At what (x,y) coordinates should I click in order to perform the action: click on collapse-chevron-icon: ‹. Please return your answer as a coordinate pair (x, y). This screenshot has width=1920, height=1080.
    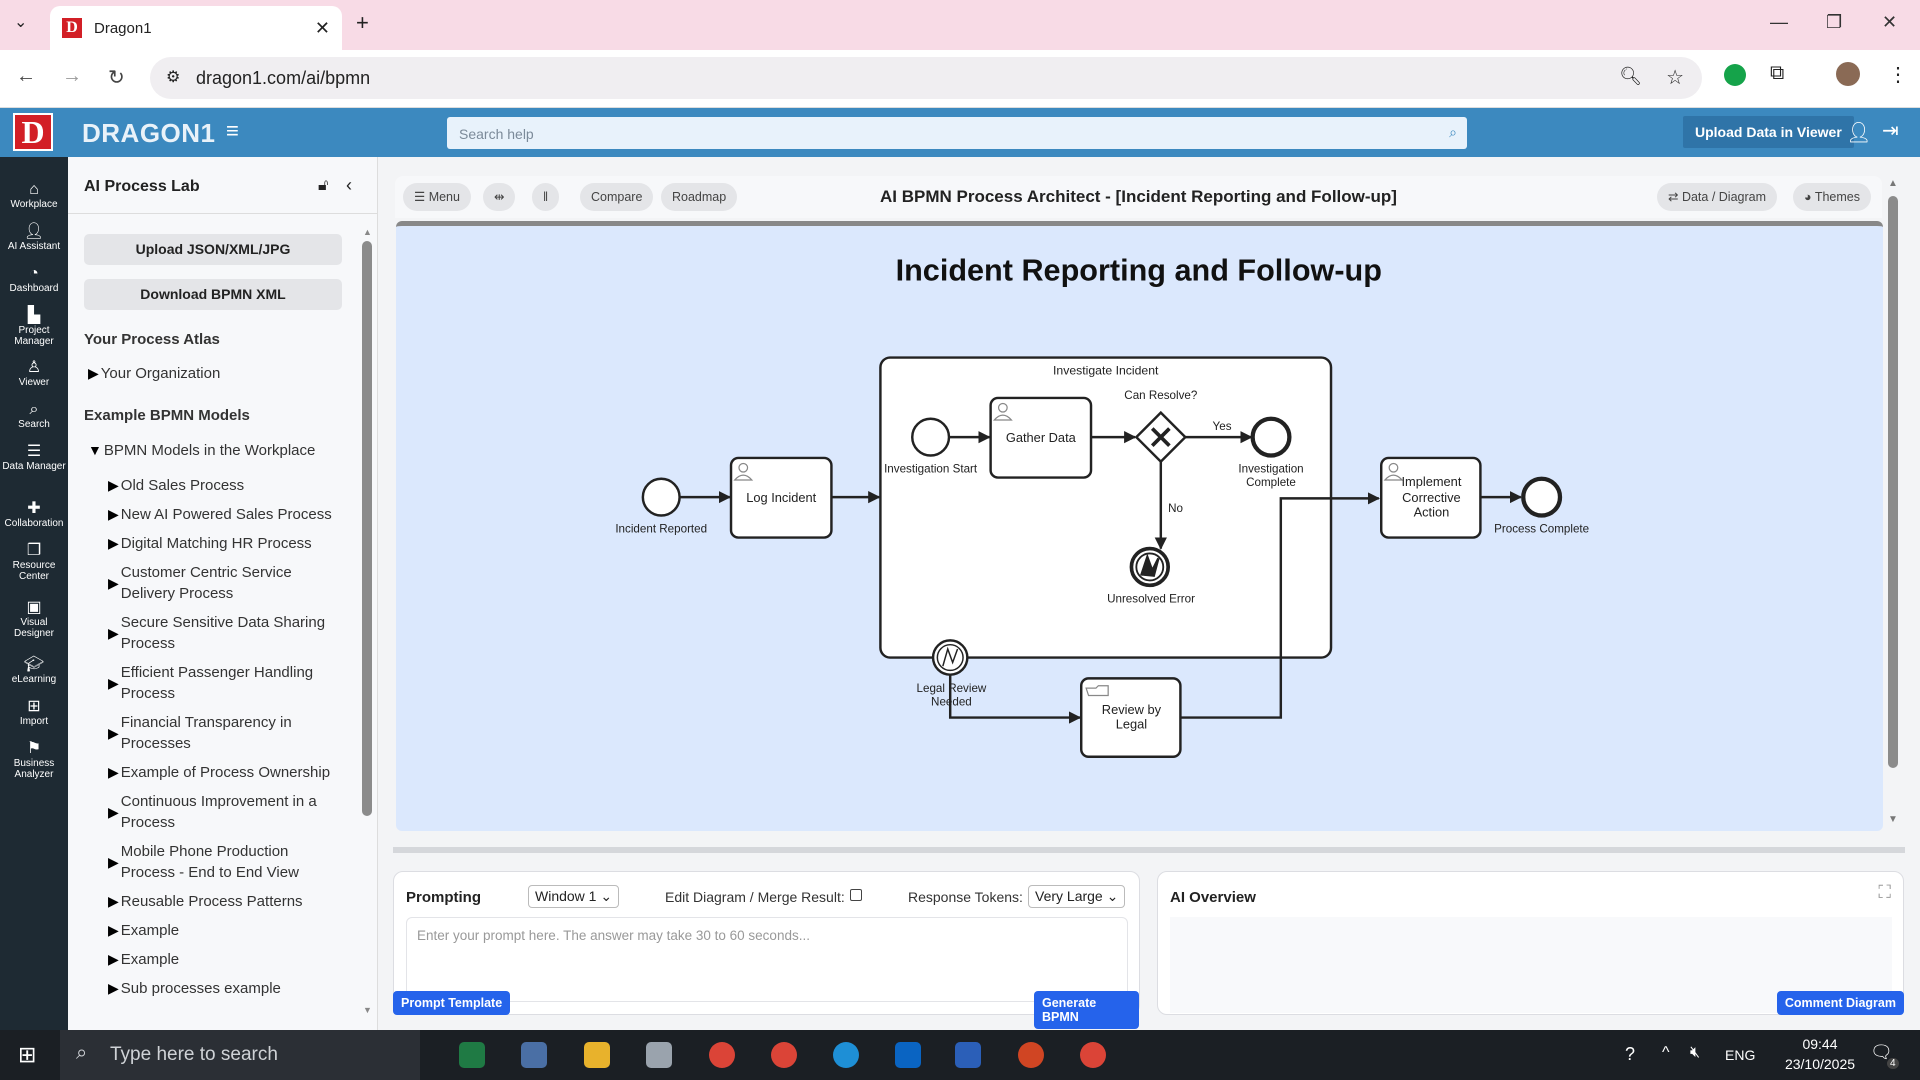
    Looking at the image, I should click on (349, 185).